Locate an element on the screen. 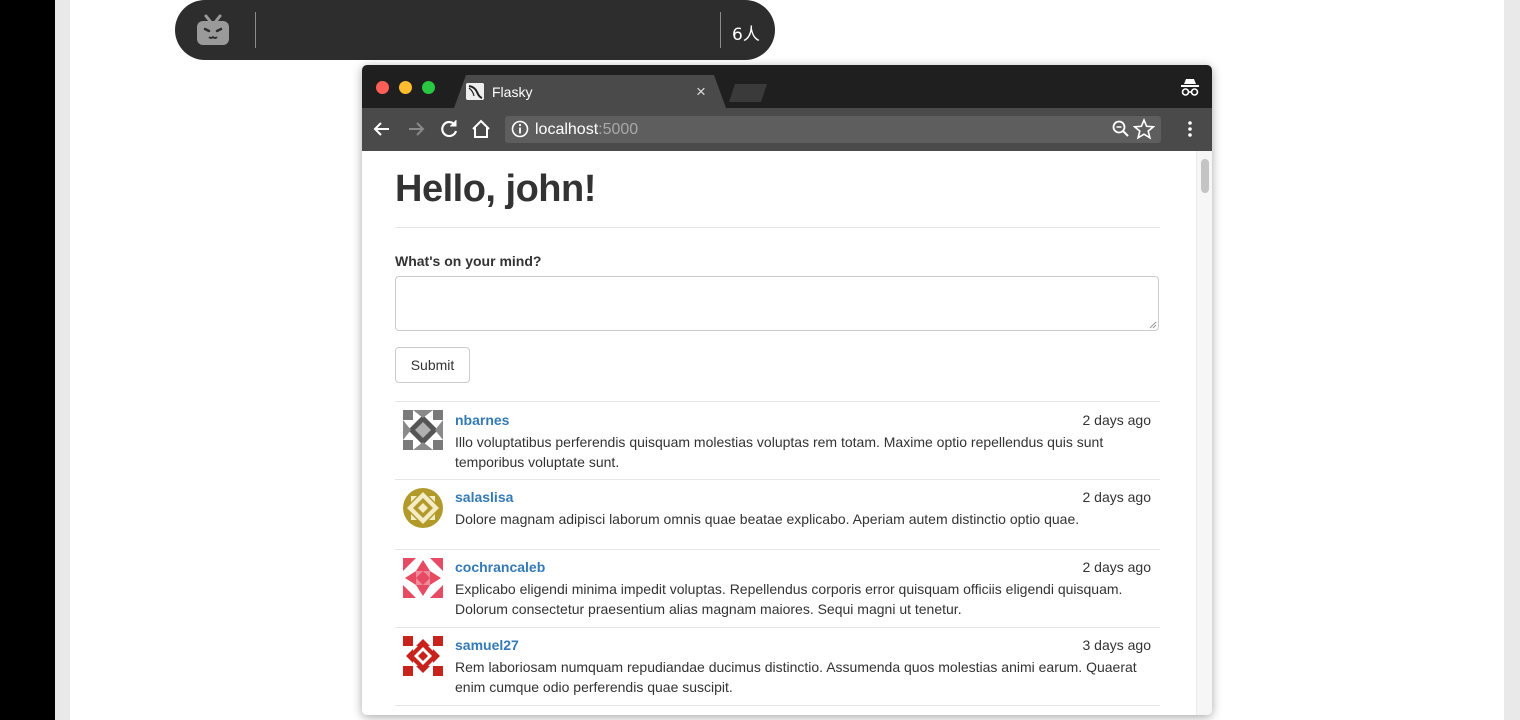 The image size is (1520, 720). zoom-icon is located at coordinates (1121, 129).